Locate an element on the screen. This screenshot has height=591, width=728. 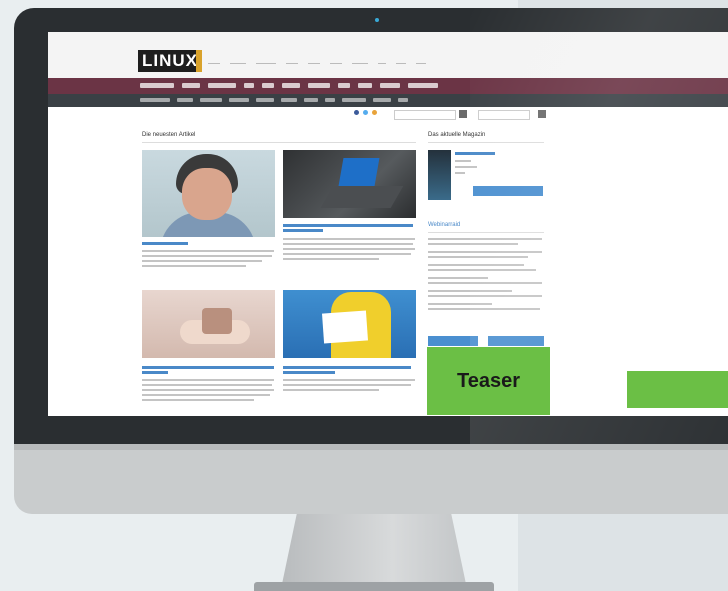
camera-dot-icon is located at coordinates (377, 20).